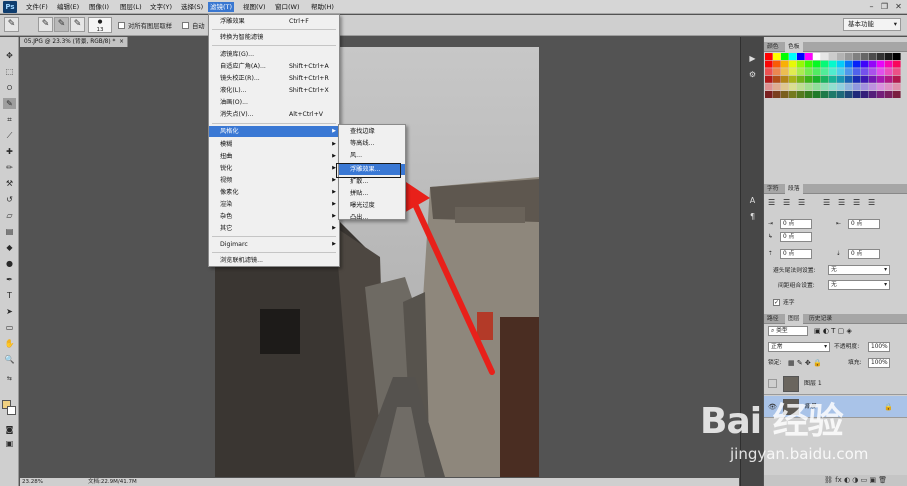  Describe the element at coordinates (274, 144) in the screenshot. I see `menu-item-blur: 模糊 ▶` at that location.